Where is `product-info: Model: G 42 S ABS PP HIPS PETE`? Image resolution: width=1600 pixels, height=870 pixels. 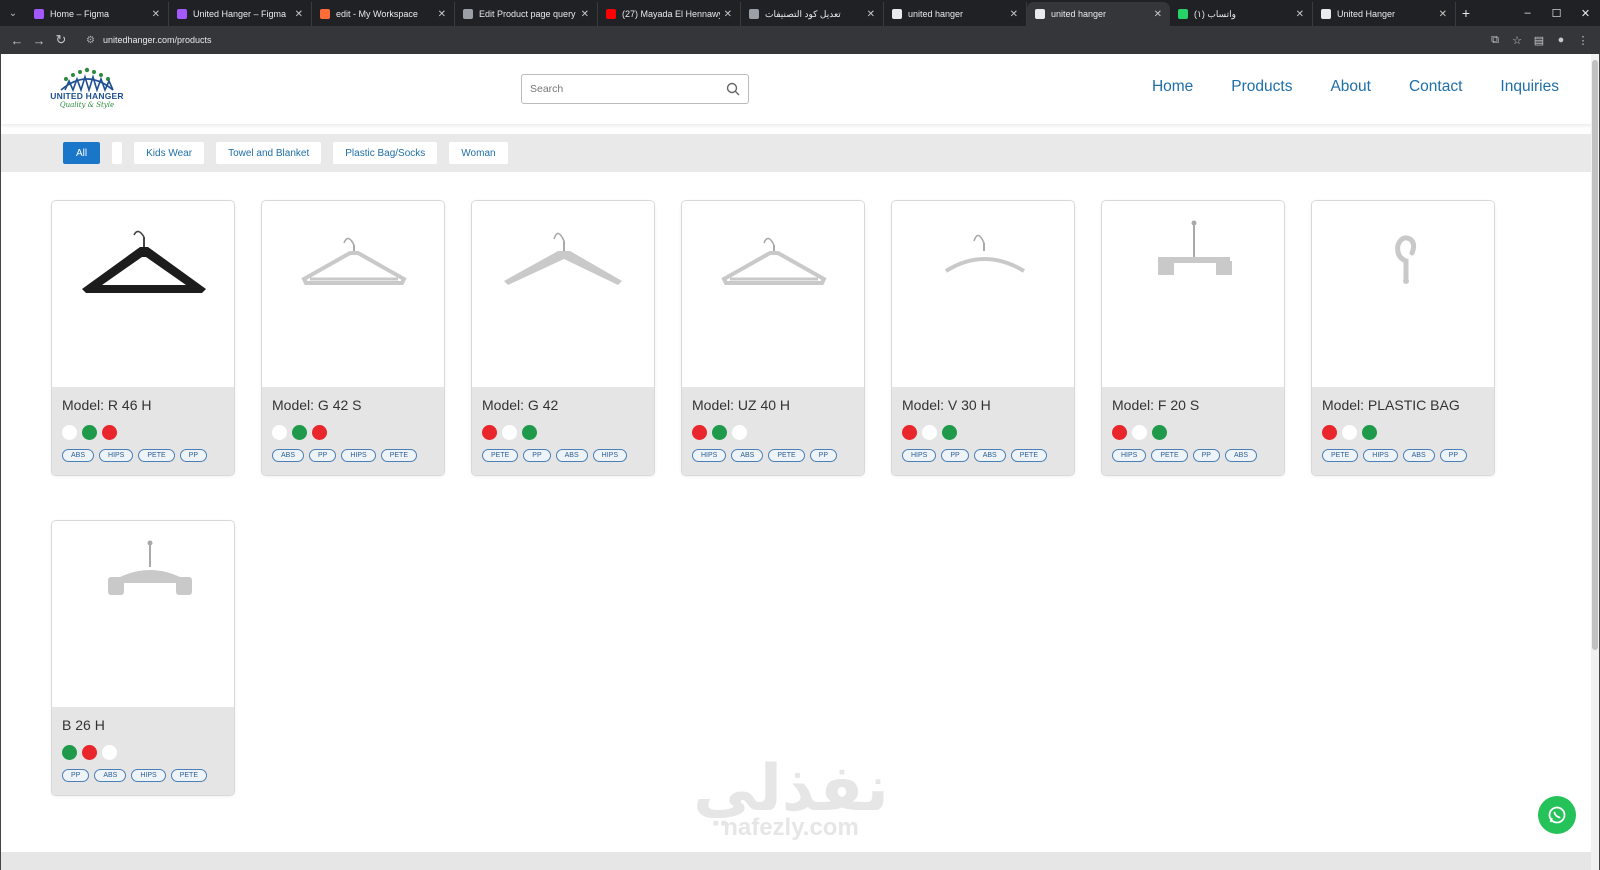
product-info: Model: G 42 S ABS PP HIPS PETE is located at coordinates (353, 431).